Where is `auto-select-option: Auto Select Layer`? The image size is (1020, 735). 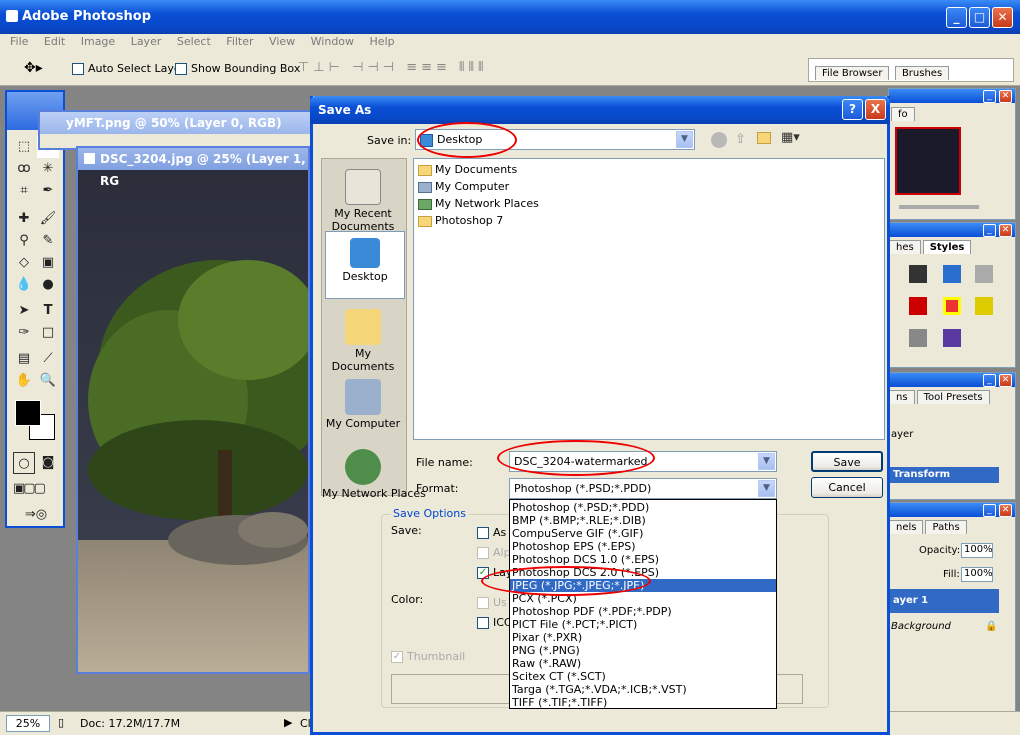
auto-select-option: Auto Select Layer is located at coordinates (128, 68).